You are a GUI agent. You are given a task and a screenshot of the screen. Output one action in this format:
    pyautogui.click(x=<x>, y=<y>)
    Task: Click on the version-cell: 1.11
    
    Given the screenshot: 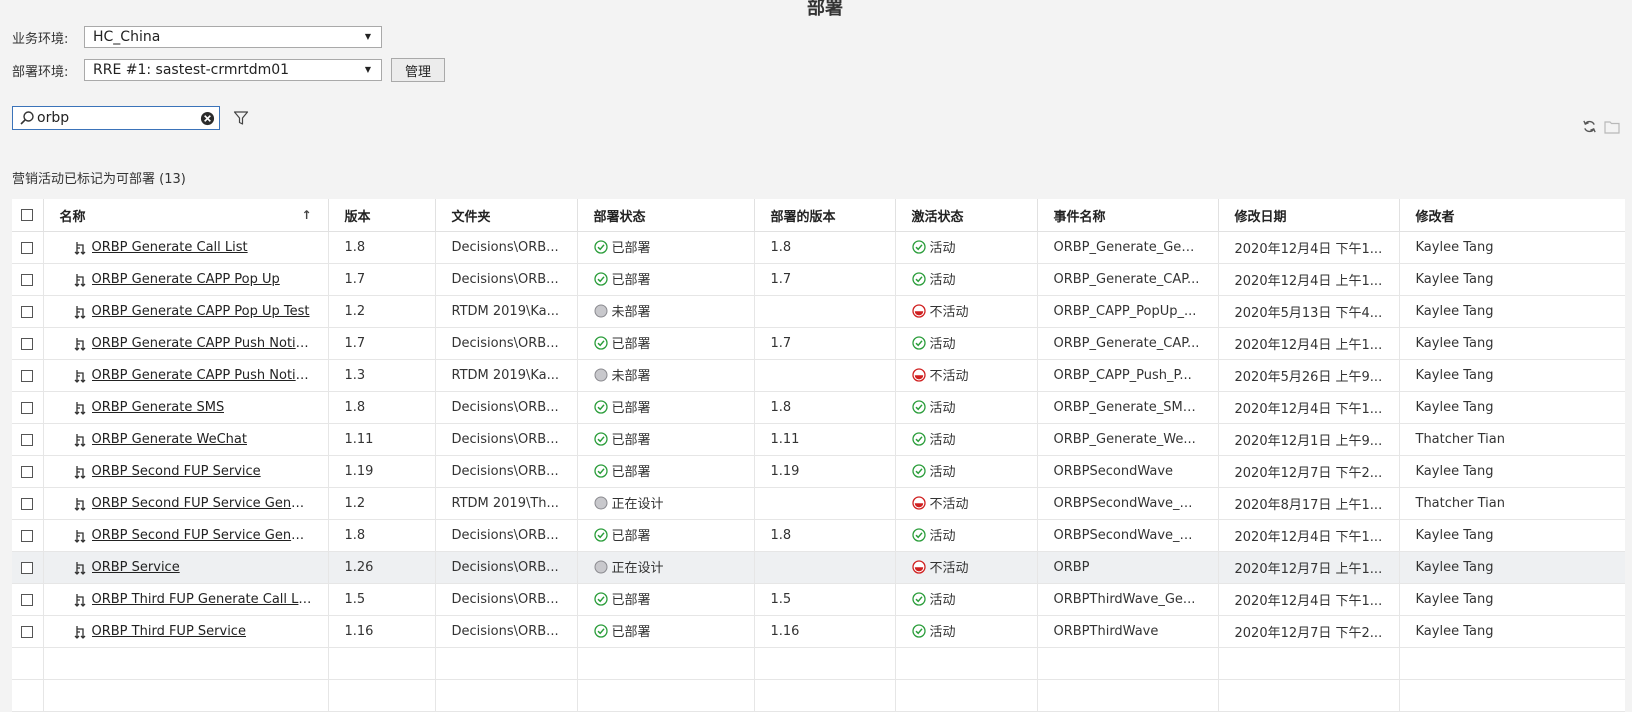 What is the action you would take?
    pyautogui.click(x=382, y=439)
    